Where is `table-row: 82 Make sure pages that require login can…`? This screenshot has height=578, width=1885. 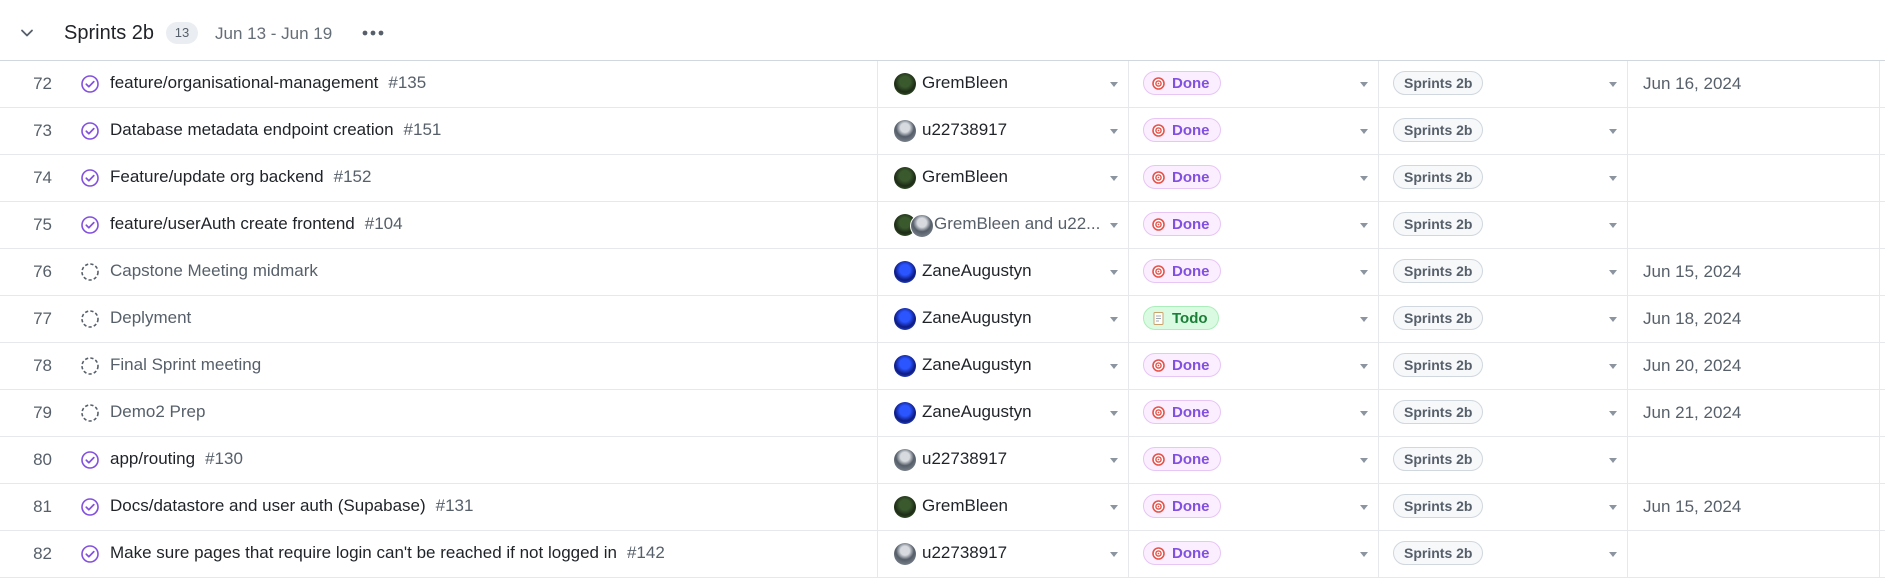
table-row: 82 Make sure pages that require login can… is located at coordinates (942, 554).